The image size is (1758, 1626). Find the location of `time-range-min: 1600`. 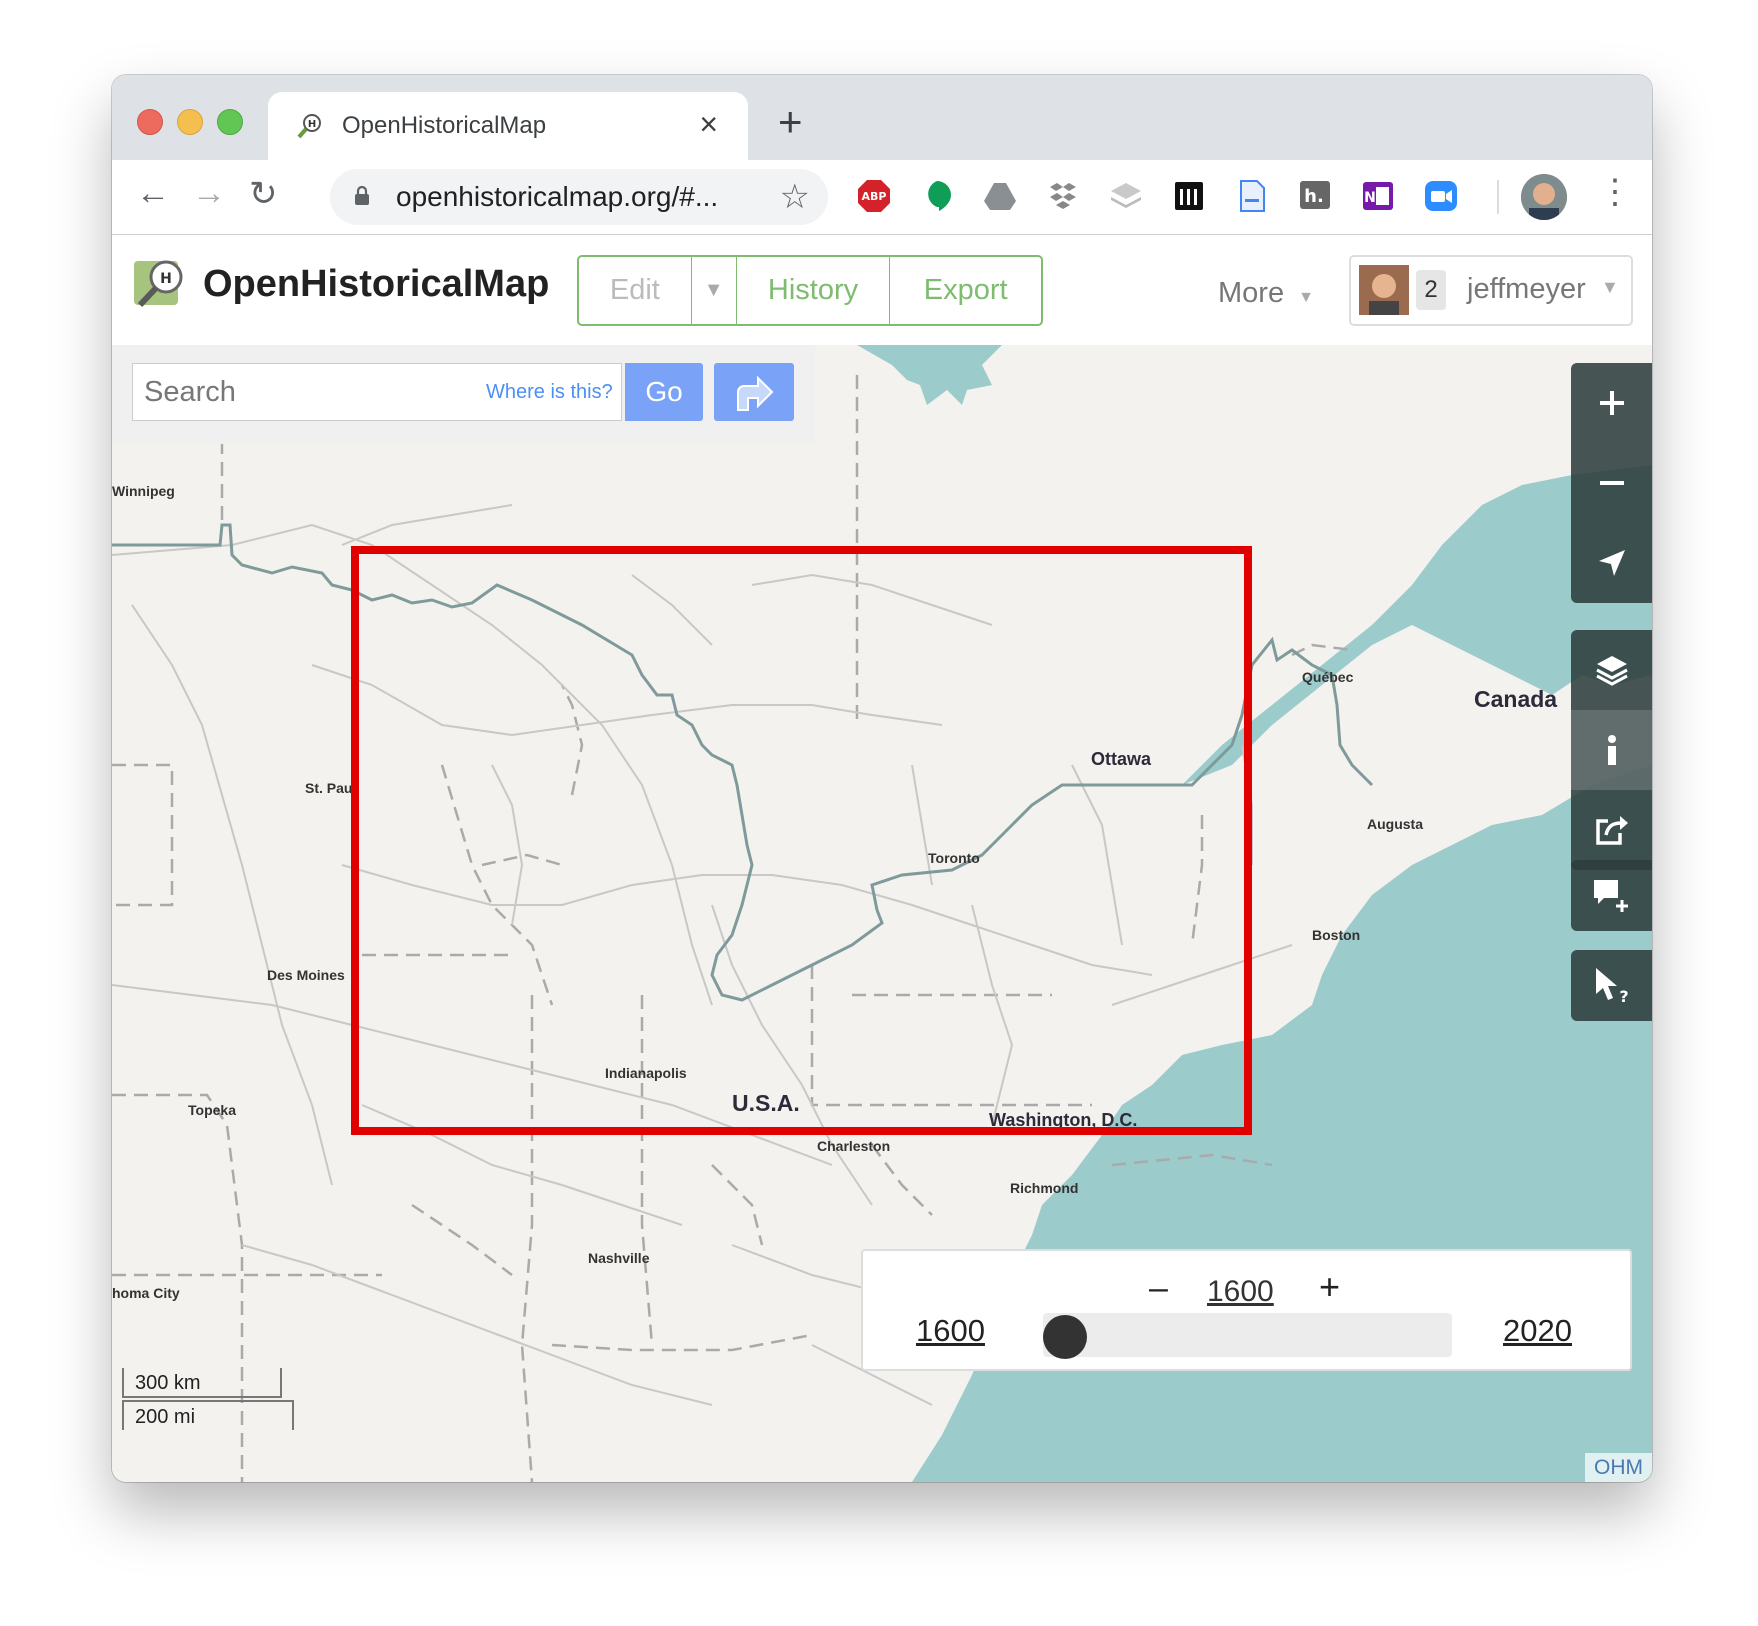

time-range-min: 1600 is located at coordinates (950, 1331).